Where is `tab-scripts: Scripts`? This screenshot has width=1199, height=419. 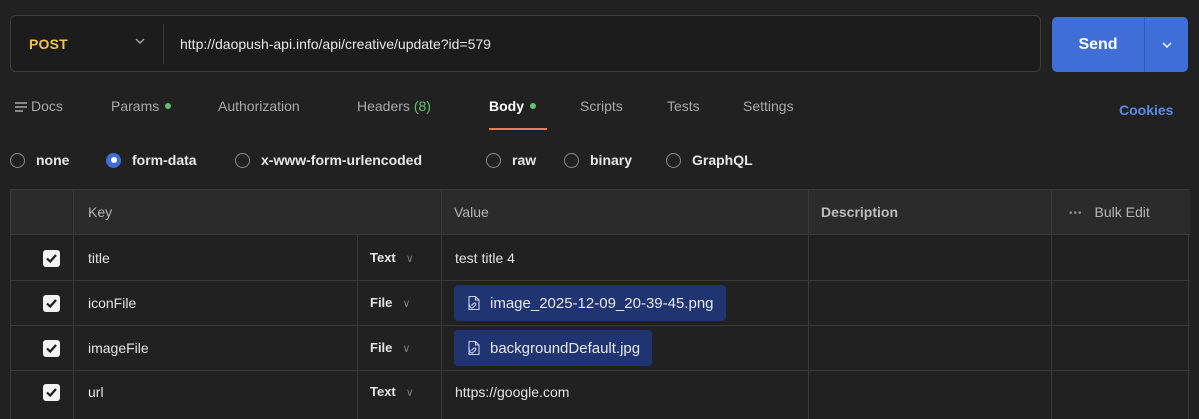 tab-scripts: Scripts is located at coordinates (601, 111).